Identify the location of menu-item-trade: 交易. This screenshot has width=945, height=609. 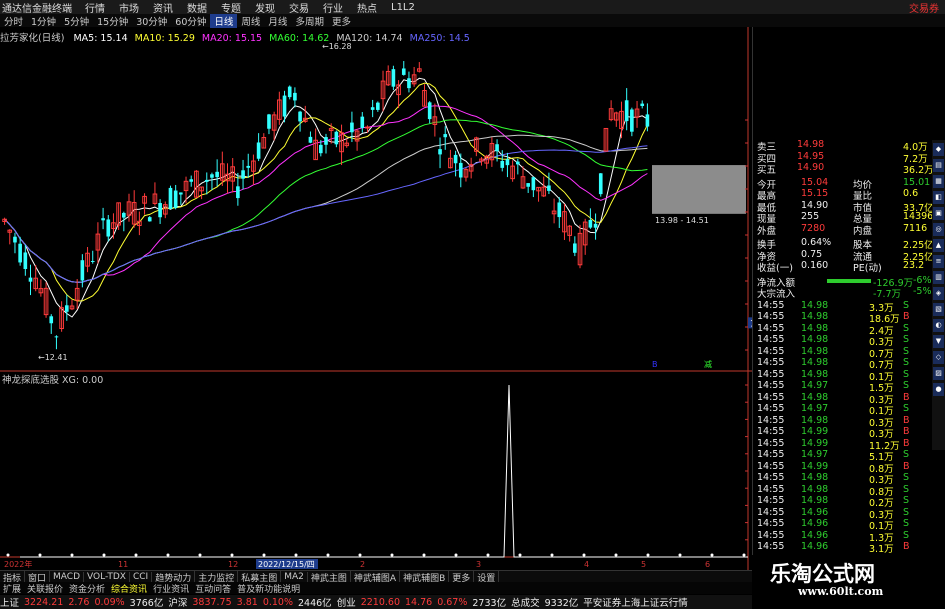
(299, 7).